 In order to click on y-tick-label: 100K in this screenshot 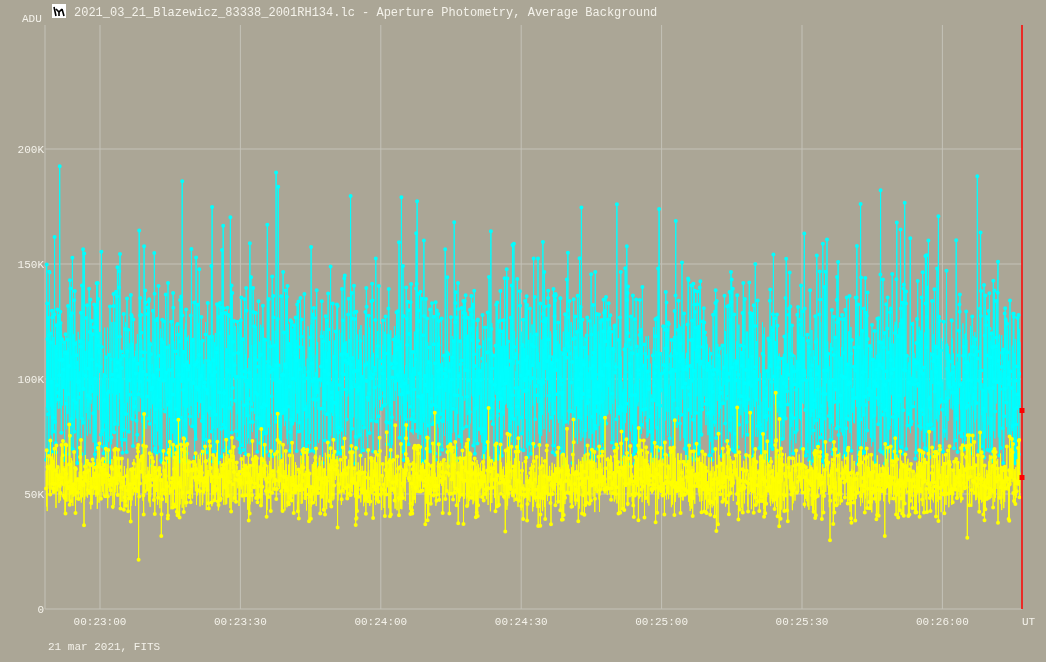, I will do `click(30, 380)`.